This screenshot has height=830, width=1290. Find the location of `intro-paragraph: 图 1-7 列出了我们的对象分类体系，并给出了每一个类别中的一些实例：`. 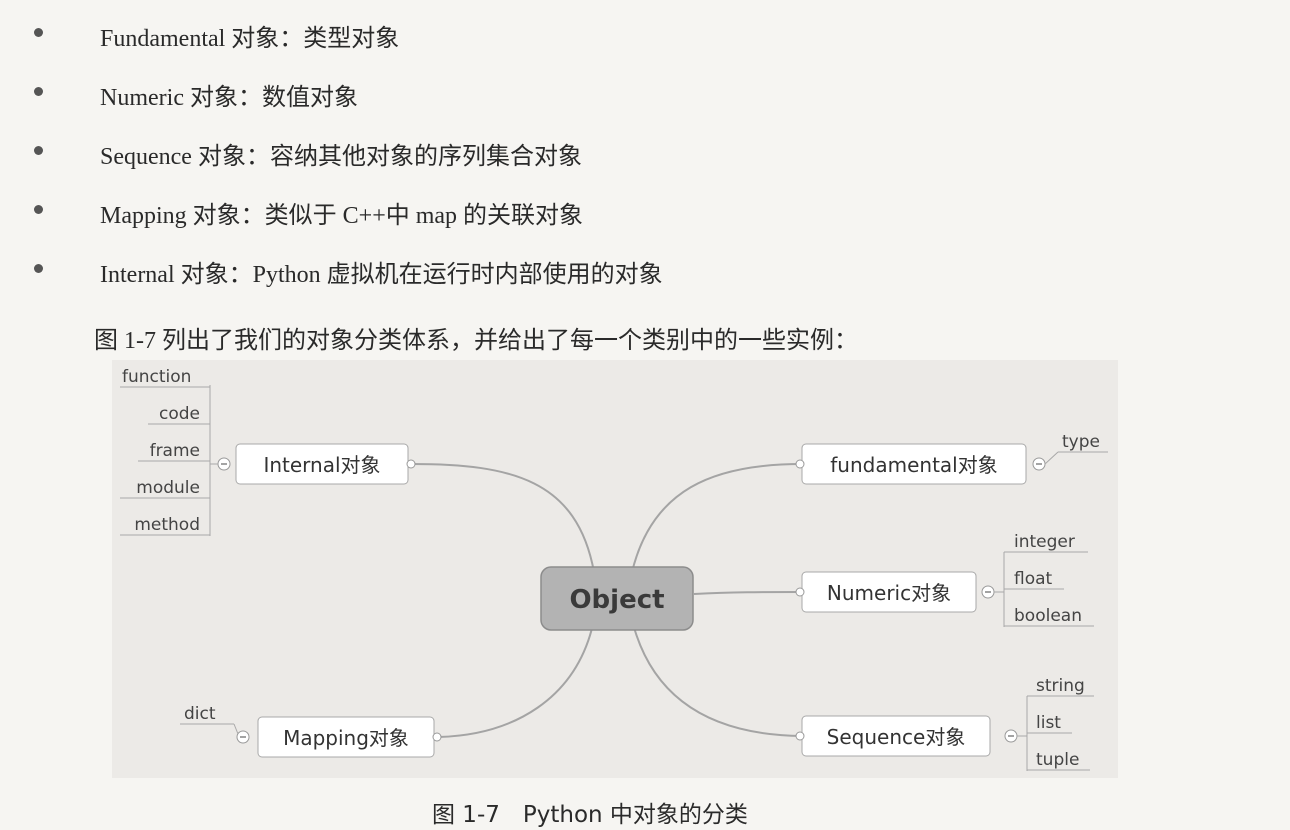

intro-paragraph: 图 1-7 列出了我们的对象分类体系，并给出了每一个类别中的一些实例： is located at coordinates (476, 341).